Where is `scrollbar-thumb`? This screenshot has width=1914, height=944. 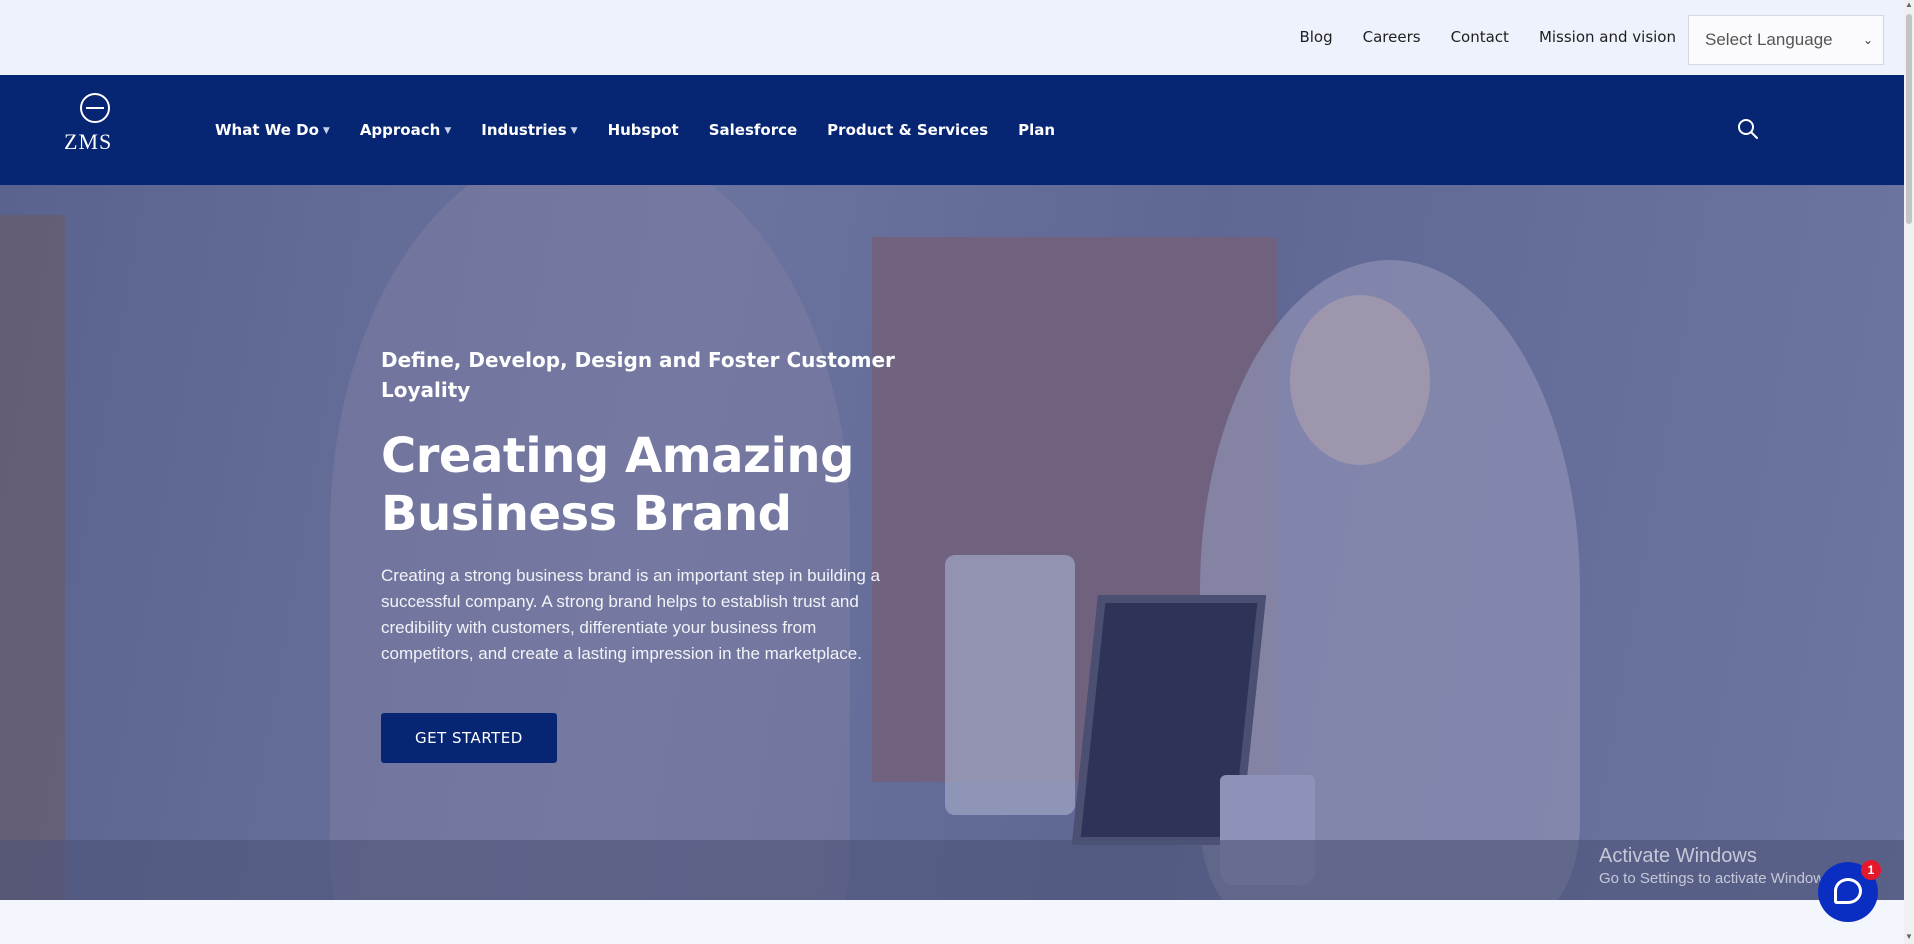
scrollbar-thumb is located at coordinates (1909, 119).